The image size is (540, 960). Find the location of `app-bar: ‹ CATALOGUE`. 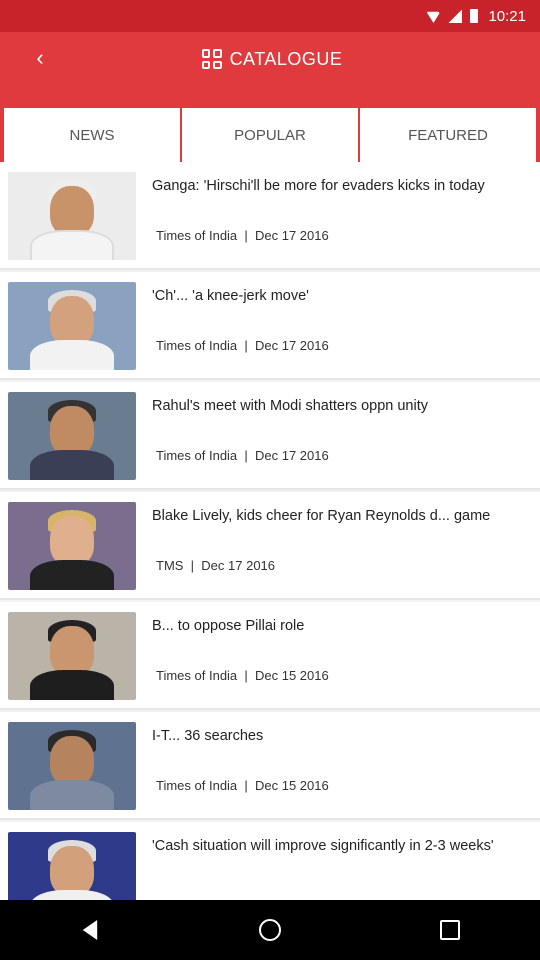

app-bar: ‹ CATALOGUE is located at coordinates (270, 58).